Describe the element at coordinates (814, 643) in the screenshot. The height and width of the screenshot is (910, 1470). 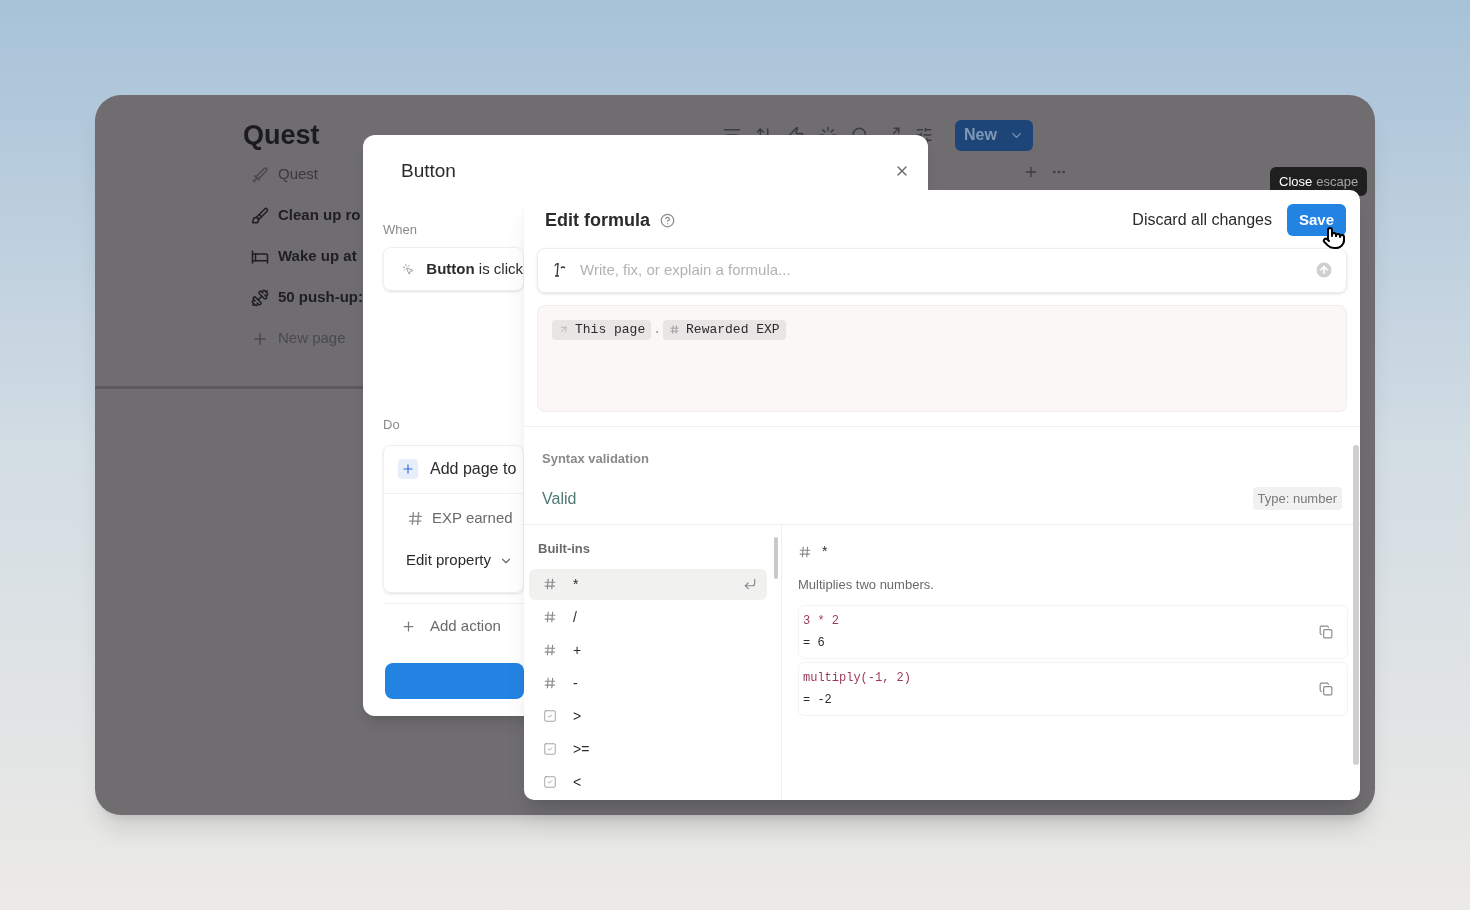
I see `example-result: = 6` at that location.